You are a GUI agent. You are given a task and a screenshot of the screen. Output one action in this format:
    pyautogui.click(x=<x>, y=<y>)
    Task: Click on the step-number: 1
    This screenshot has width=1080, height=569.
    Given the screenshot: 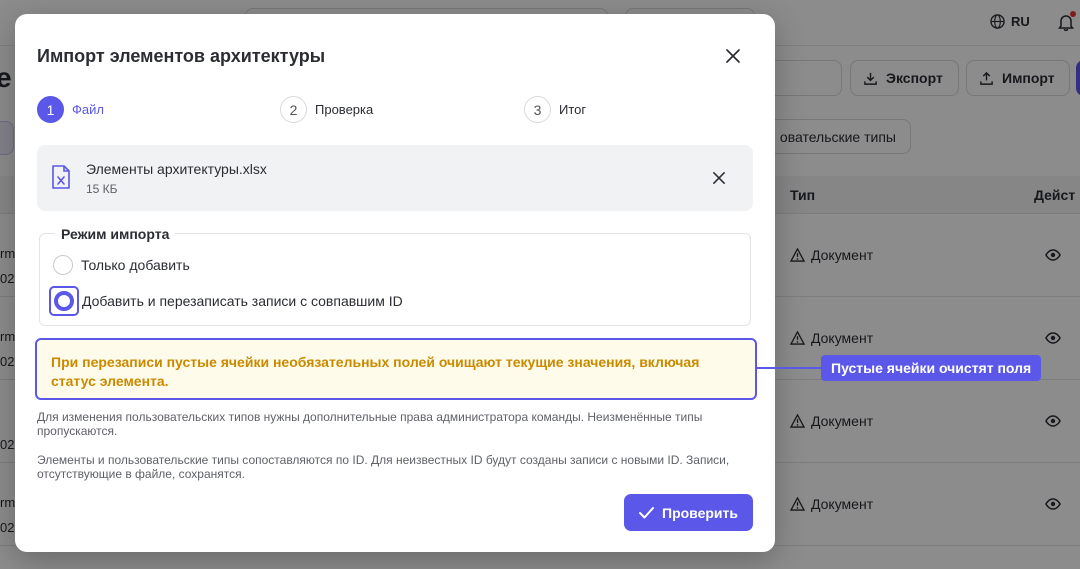 What is the action you would take?
    pyautogui.click(x=50, y=109)
    